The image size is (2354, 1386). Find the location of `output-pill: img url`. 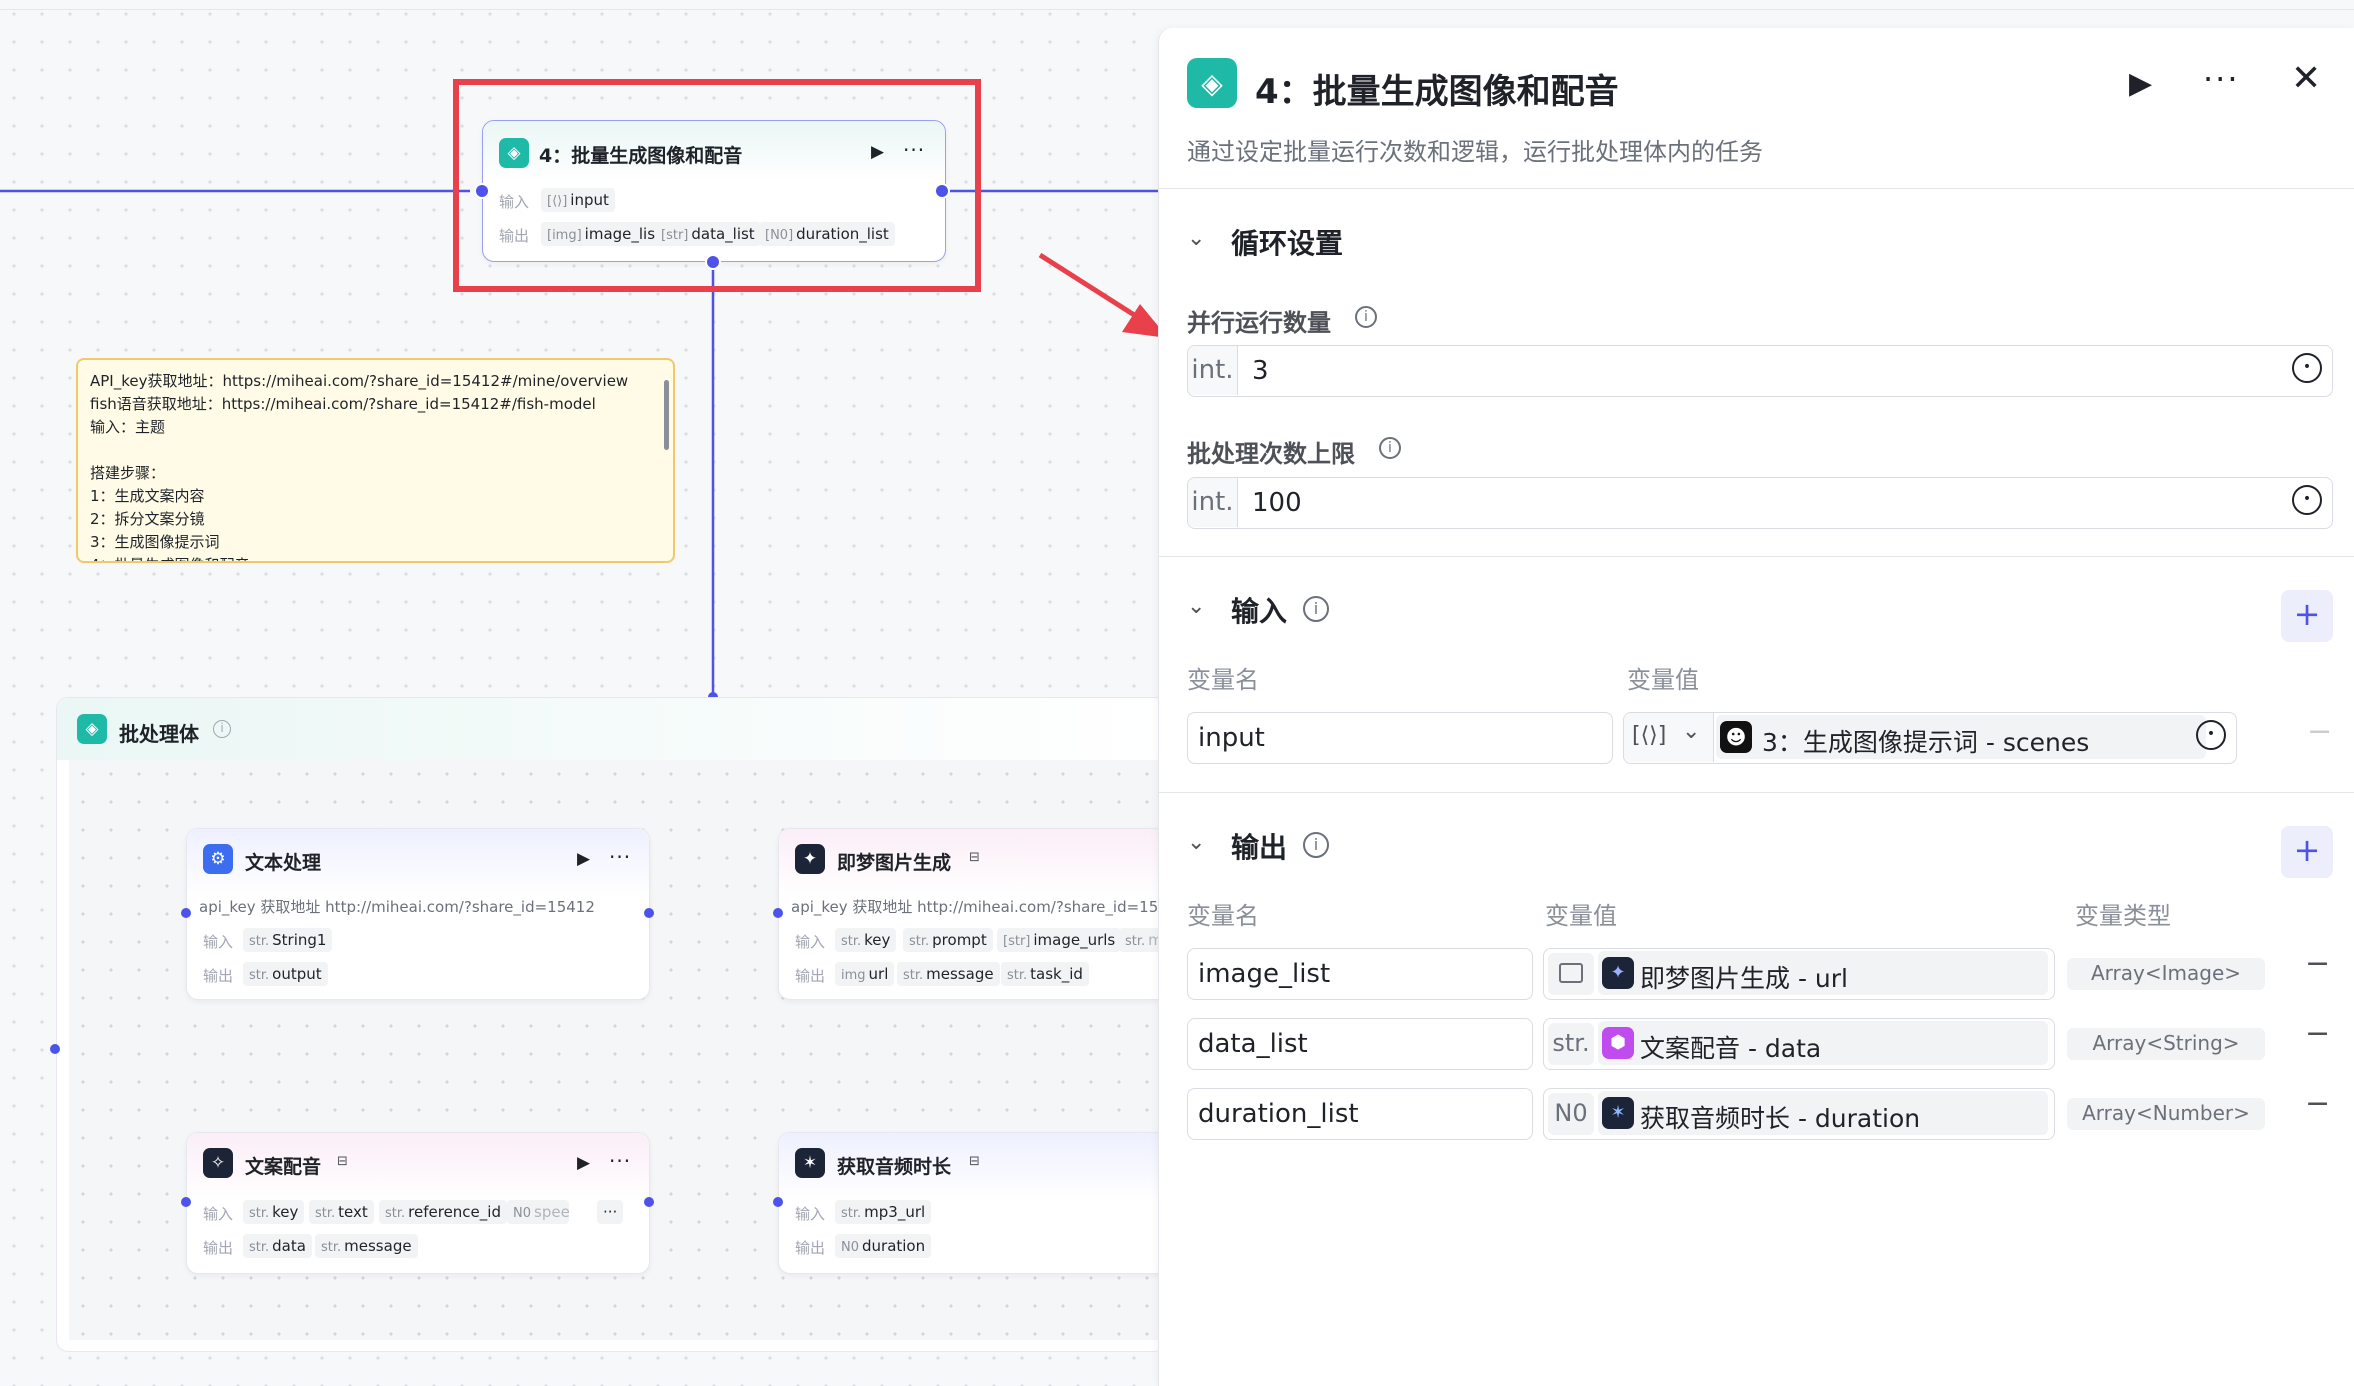

output-pill: img url is located at coordinates (865, 974).